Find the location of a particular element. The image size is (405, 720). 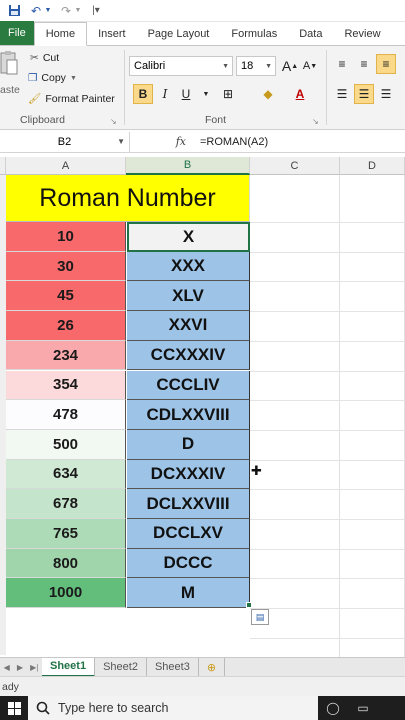

tab-home: Home is located at coordinates (60, 34).